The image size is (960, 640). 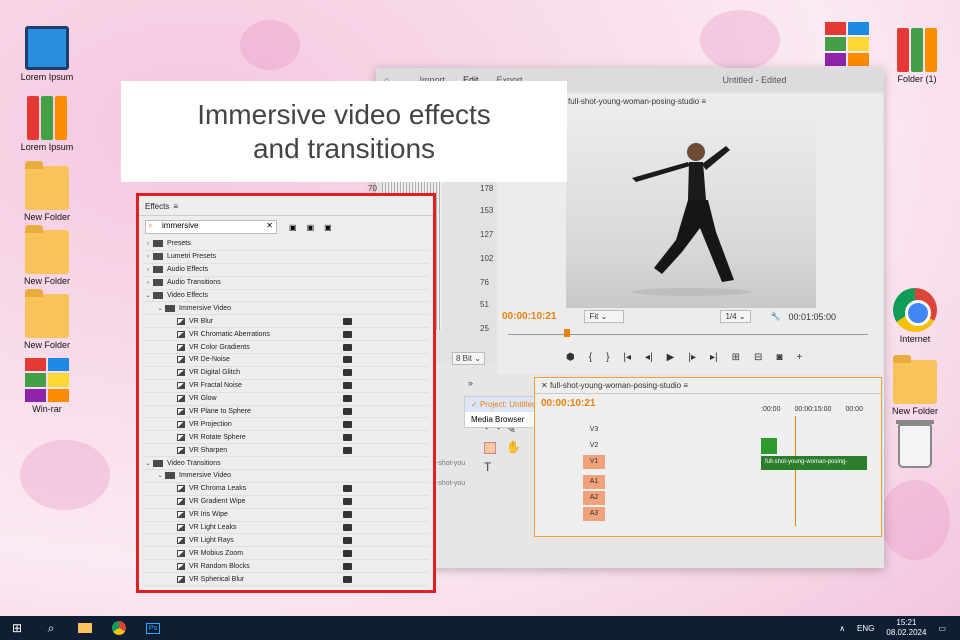 I want to click on effects-folder-row: ⌄ Video Transitions, so click(x=286, y=464).